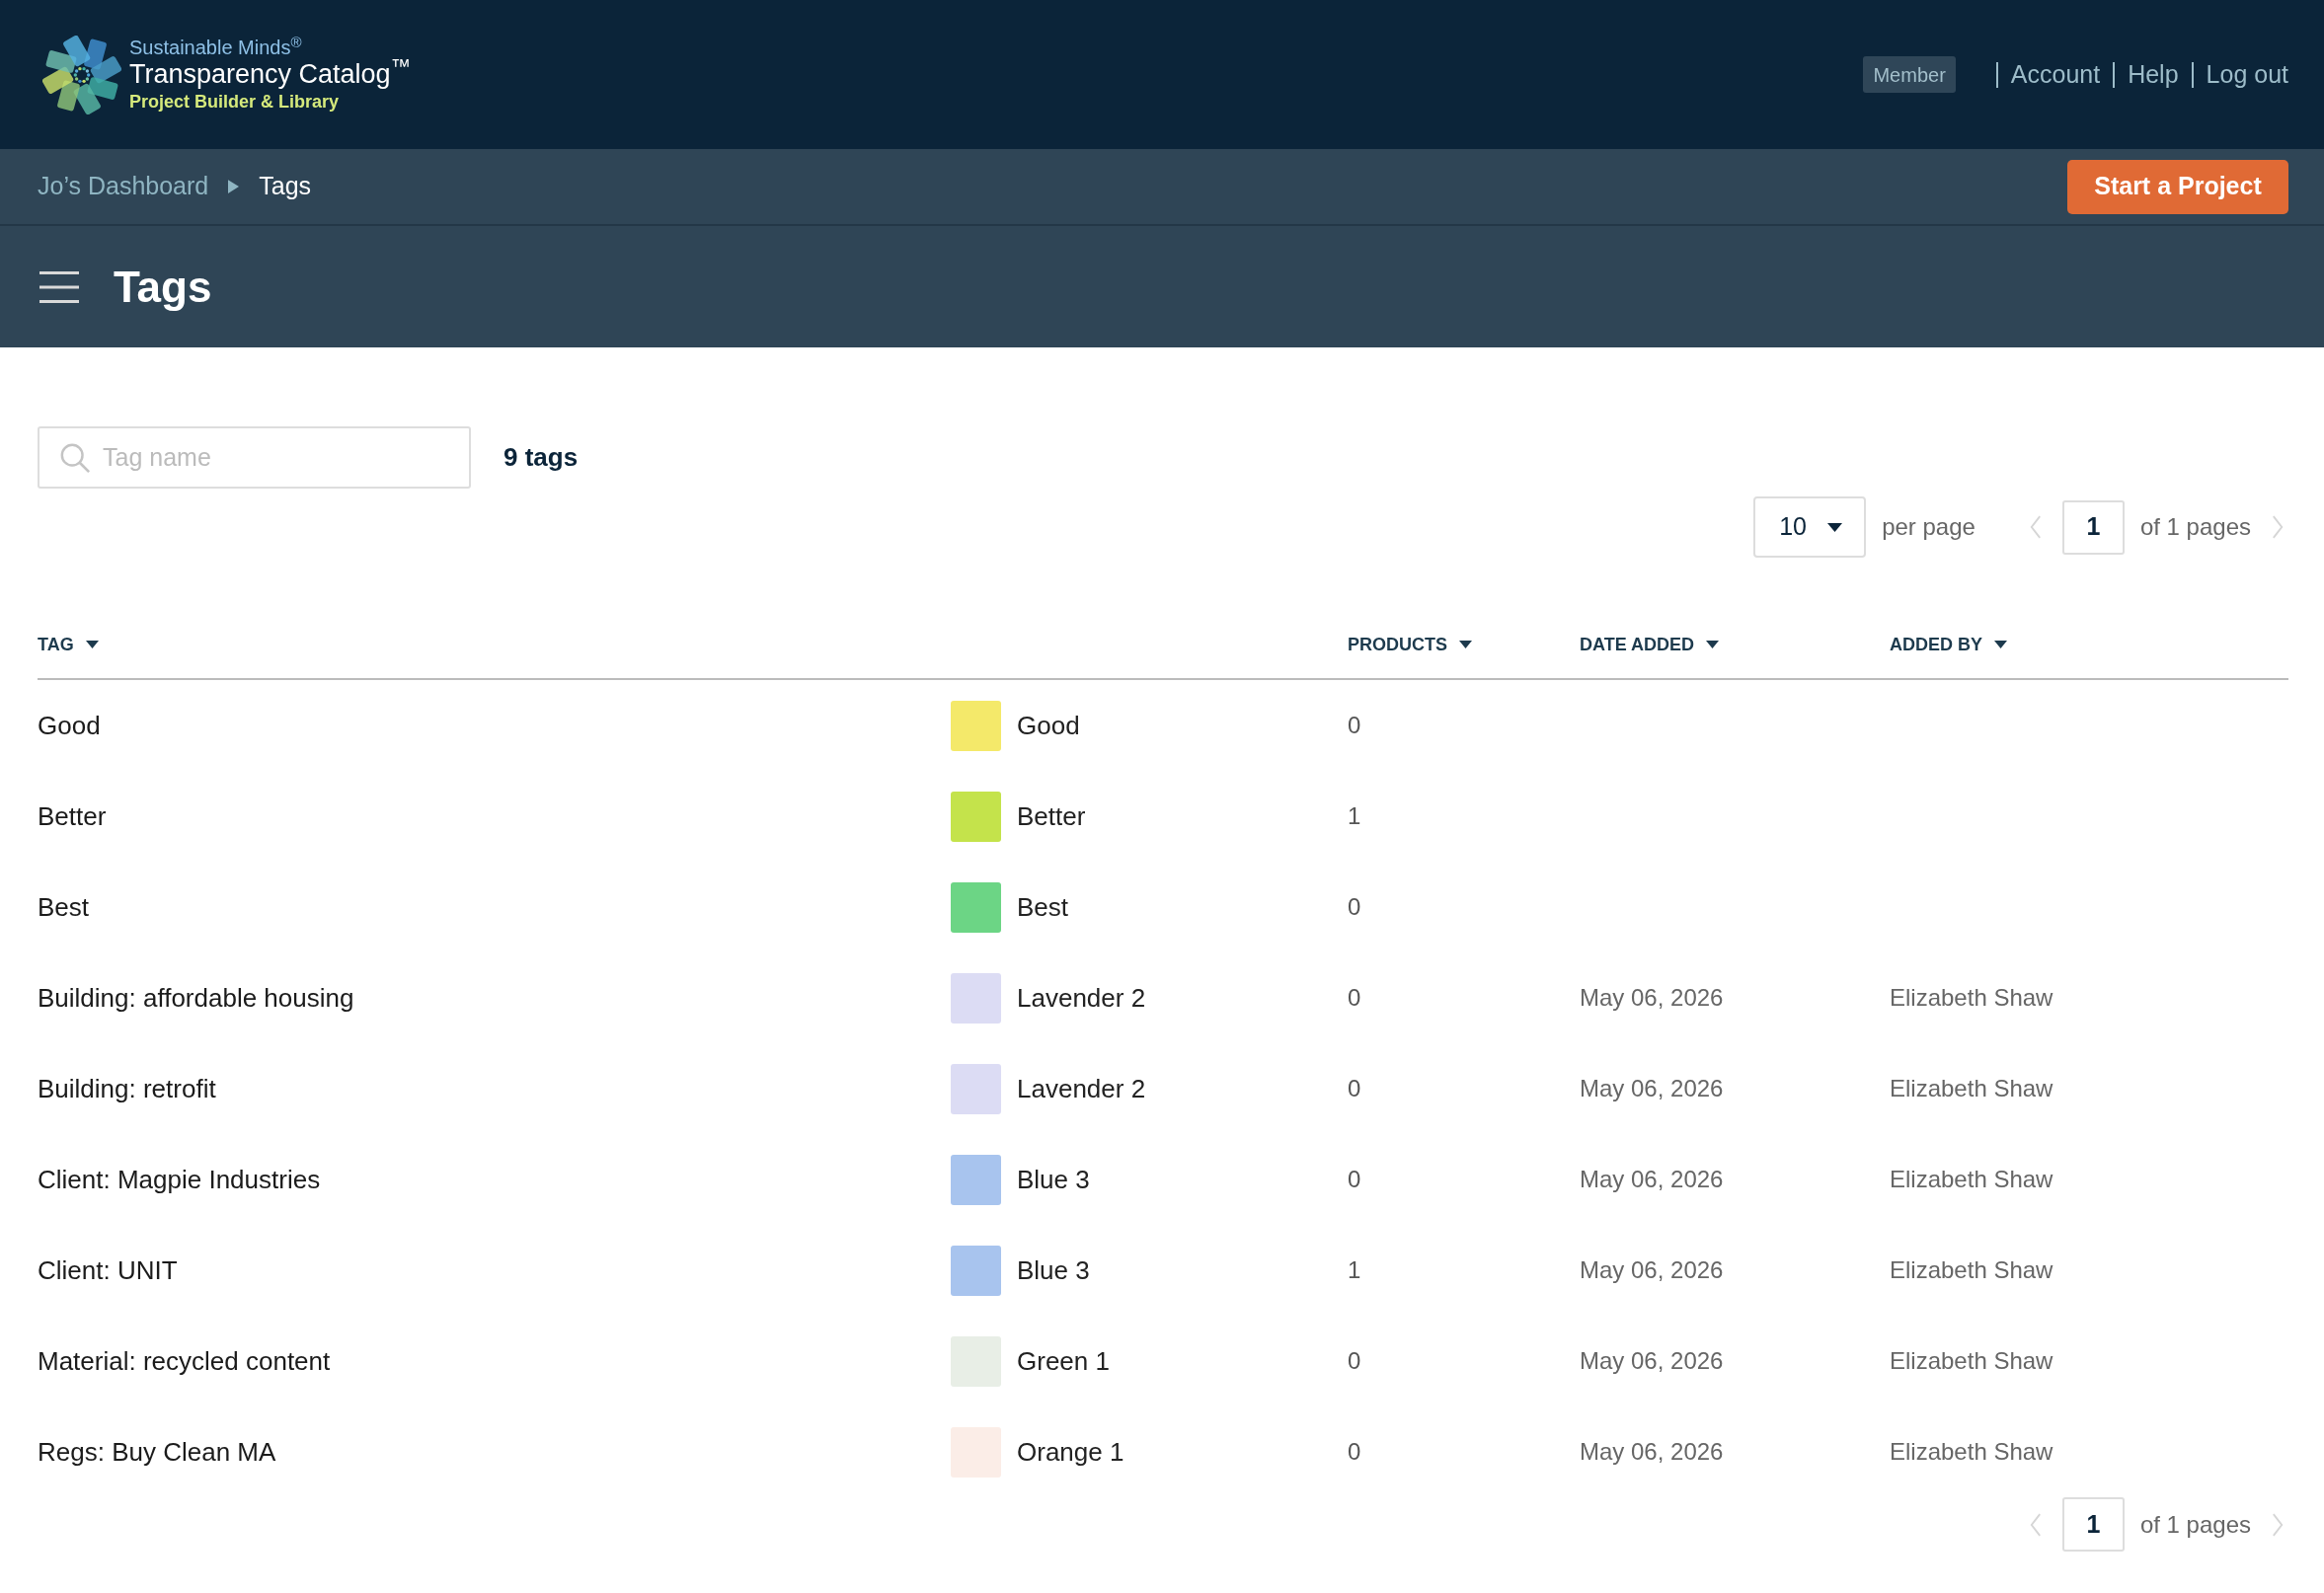  What do you see at coordinates (1043, 907) in the screenshot?
I see `color-name: Best` at bounding box center [1043, 907].